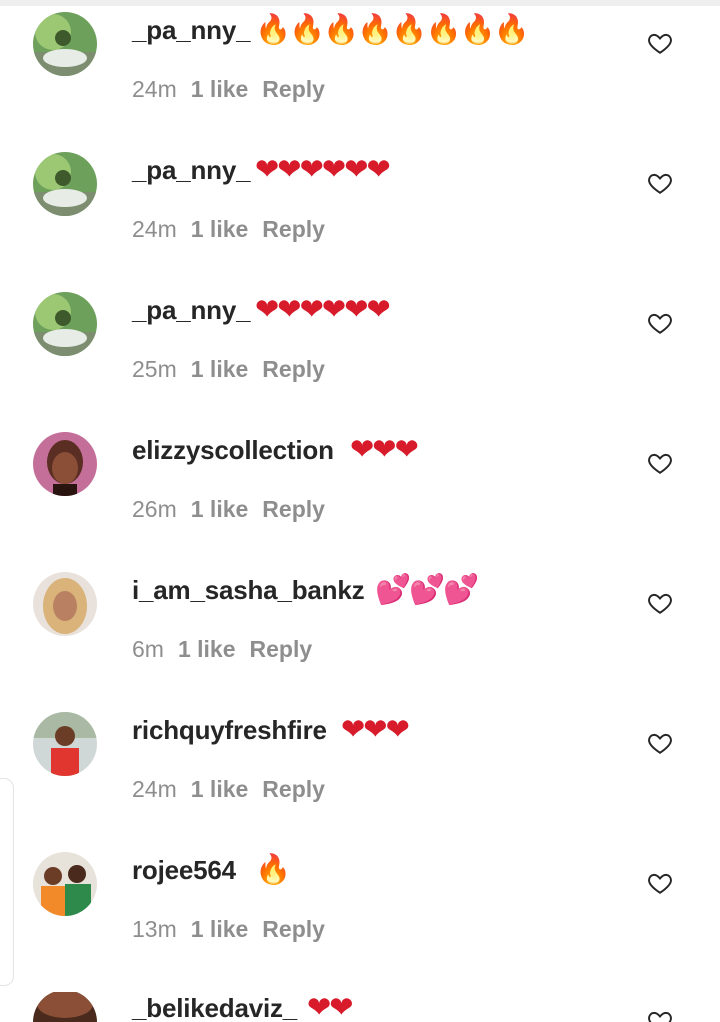 Image resolution: width=720 pixels, height=1022 pixels. What do you see at coordinates (360, 923) in the screenshot?
I see `comment-item: rojee564 🔥 13m 1 like Reply` at bounding box center [360, 923].